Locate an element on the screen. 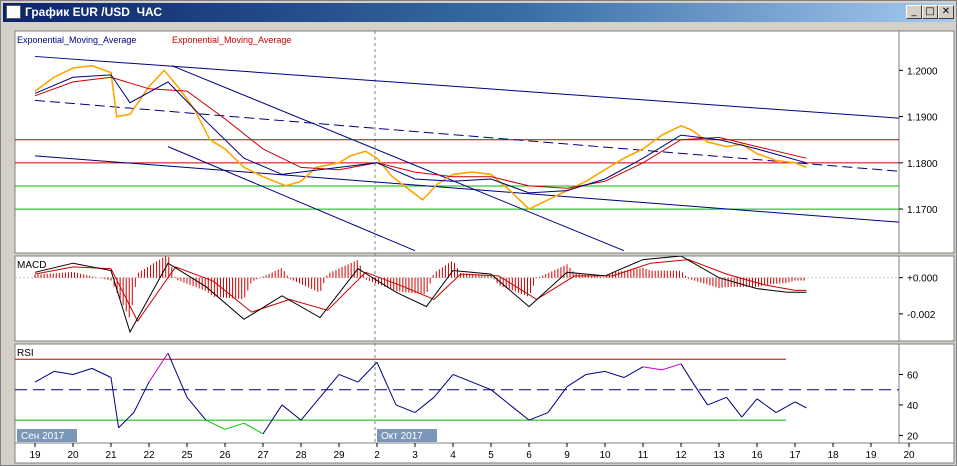 The width and height of the screenshot is (957, 466). x-tick-label: 2 is located at coordinates (377, 455).